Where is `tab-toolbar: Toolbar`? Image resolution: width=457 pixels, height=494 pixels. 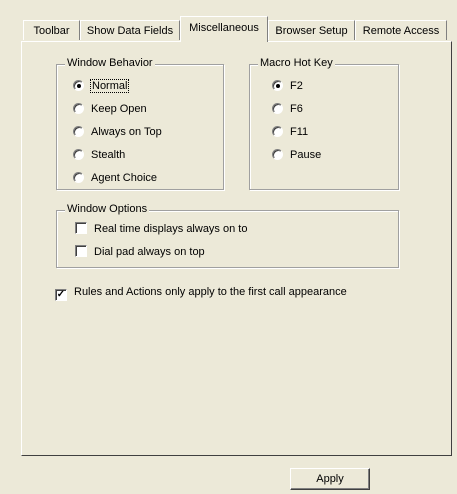 tab-toolbar: Toolbar is located at coordinates (51, 30).